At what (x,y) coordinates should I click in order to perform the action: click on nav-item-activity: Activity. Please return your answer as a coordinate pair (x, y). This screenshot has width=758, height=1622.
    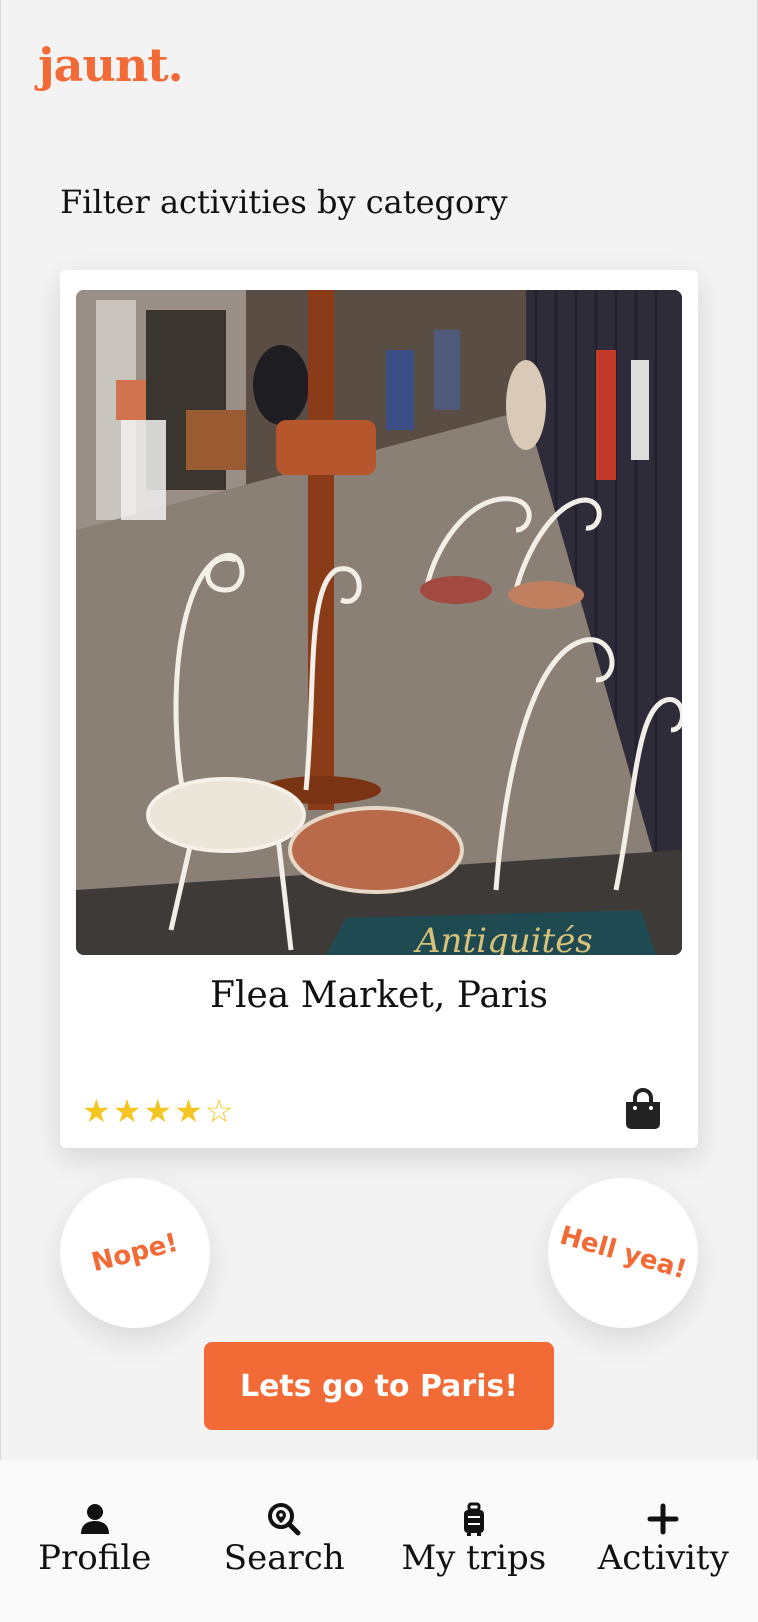
    Looking at the image, I should click on (663, 1541).